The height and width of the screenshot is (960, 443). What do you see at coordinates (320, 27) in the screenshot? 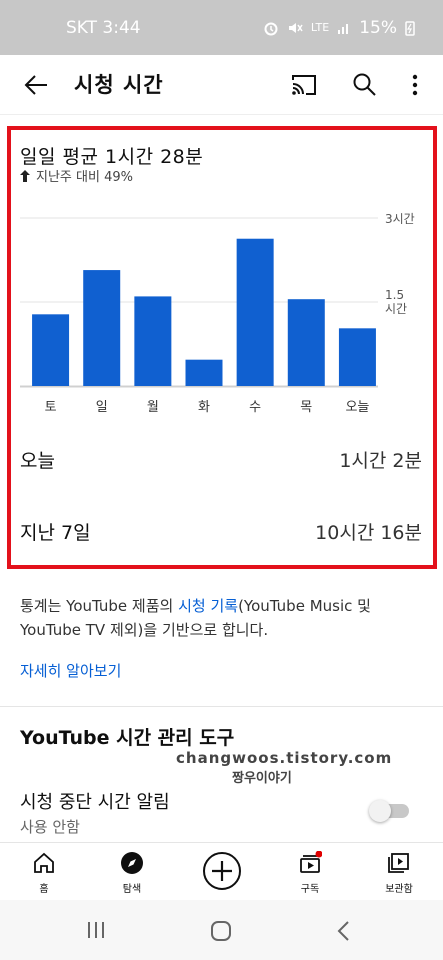
I see `network-label: LTE` at bounding box center [320, 27].